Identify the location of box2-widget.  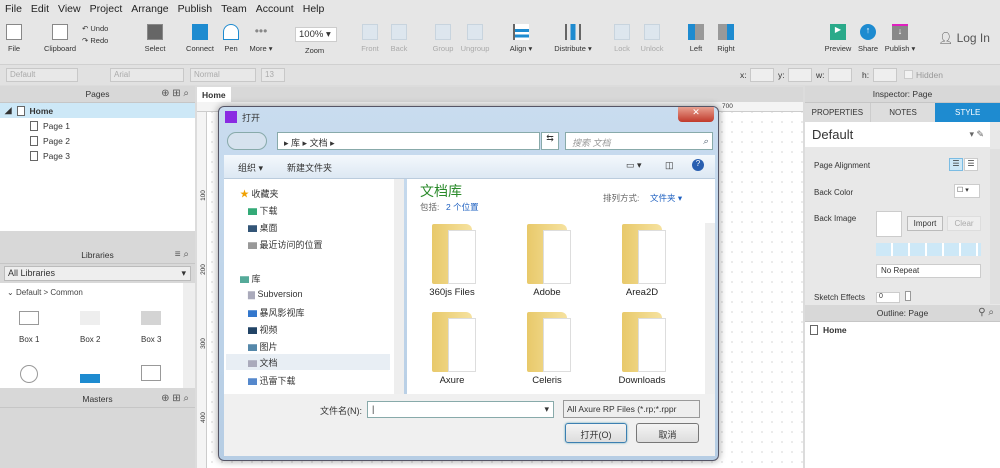
(90, 318).